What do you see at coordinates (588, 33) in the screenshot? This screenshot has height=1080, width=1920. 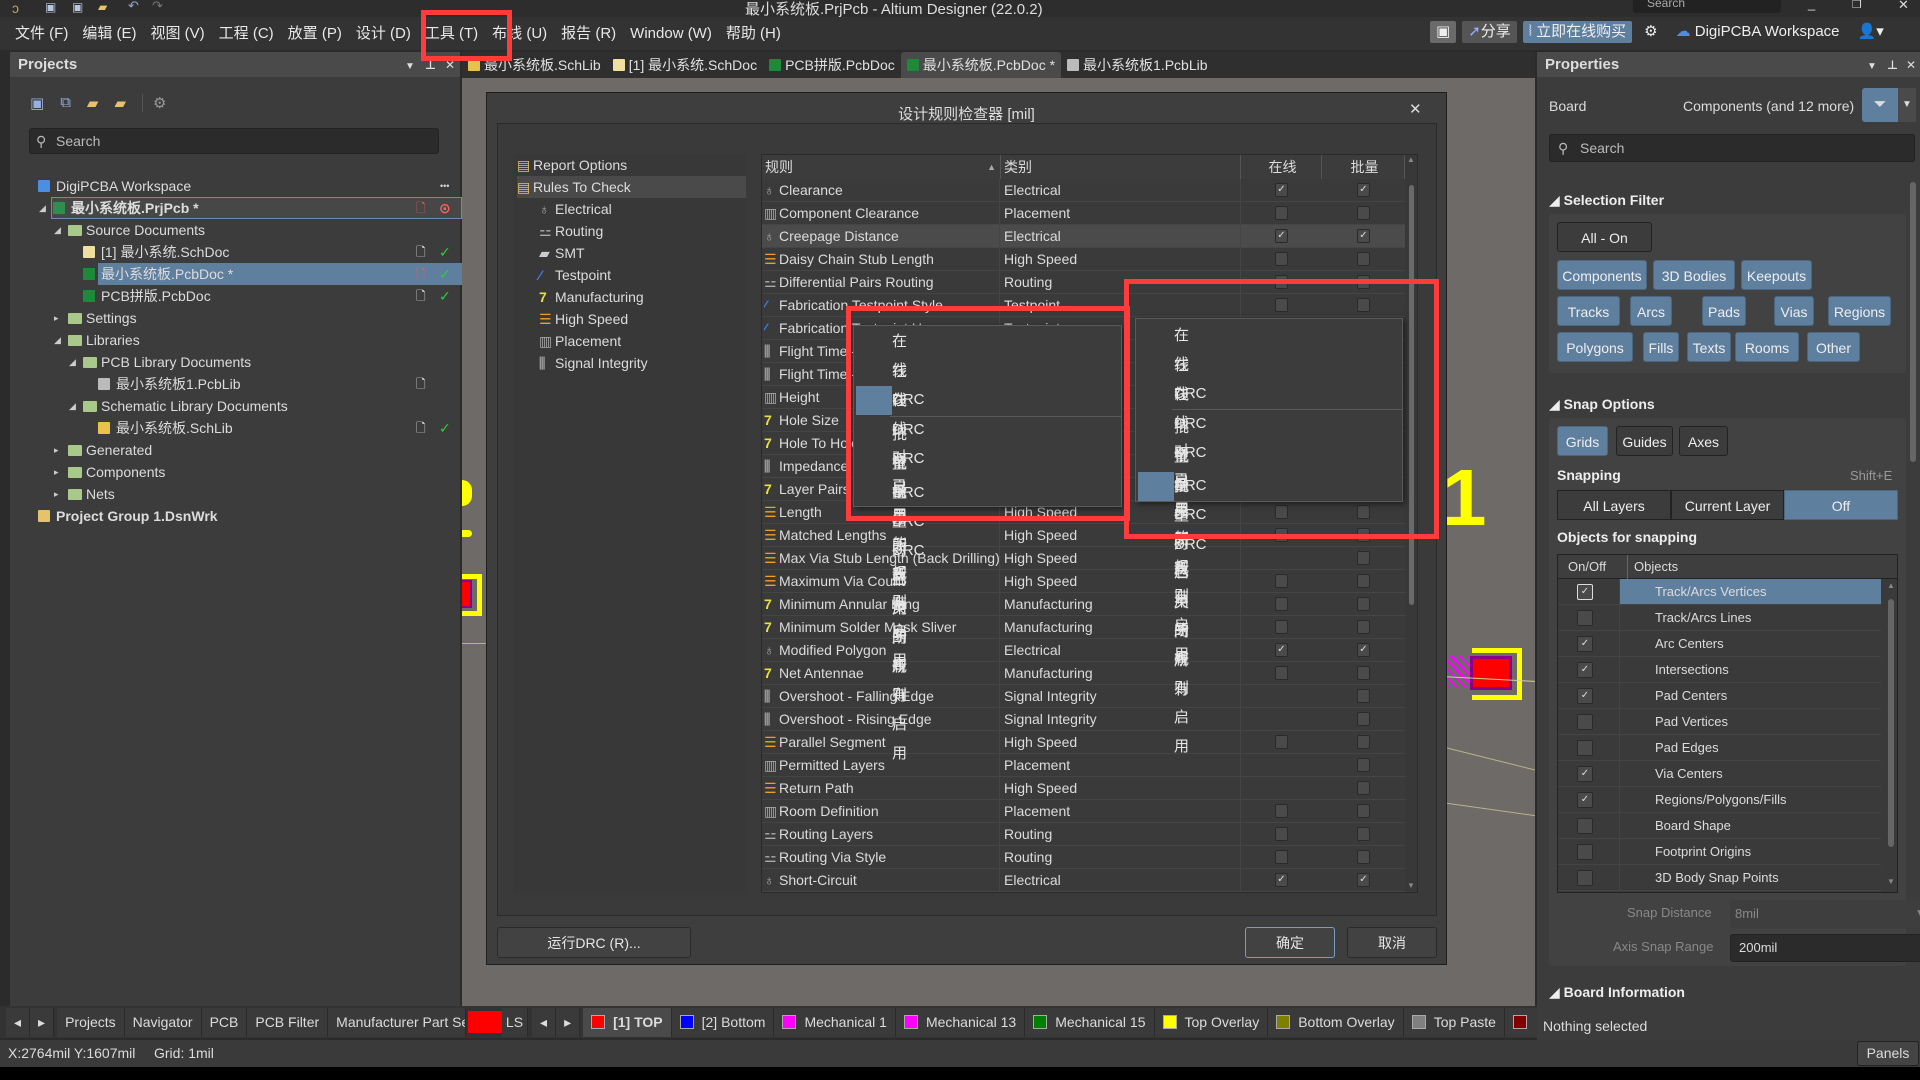 I see `menu-item: 报告 (R)` at bounding box center [588, 33].